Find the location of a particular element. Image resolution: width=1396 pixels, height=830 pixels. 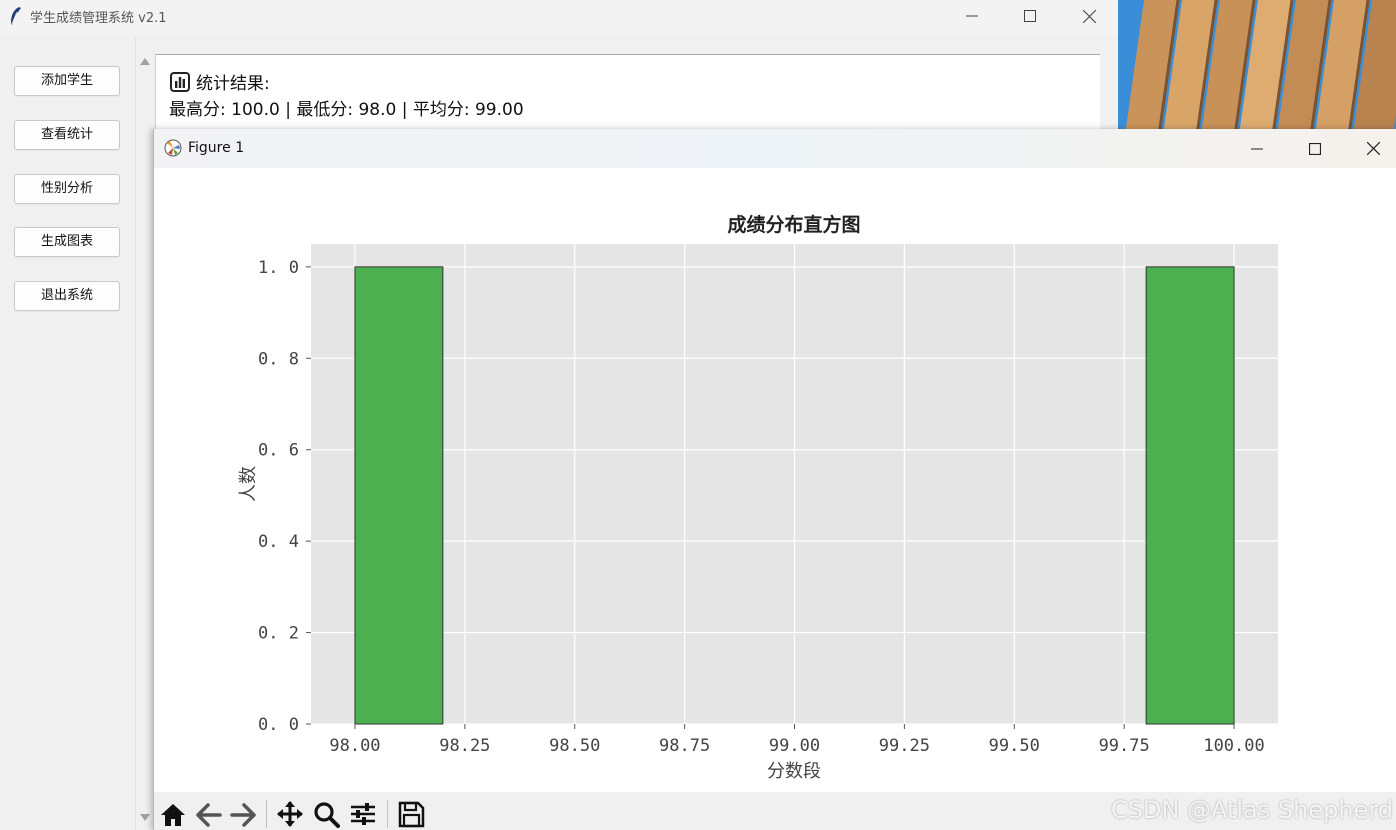

figure-minimize-button is located at coordinates (1257, 148).